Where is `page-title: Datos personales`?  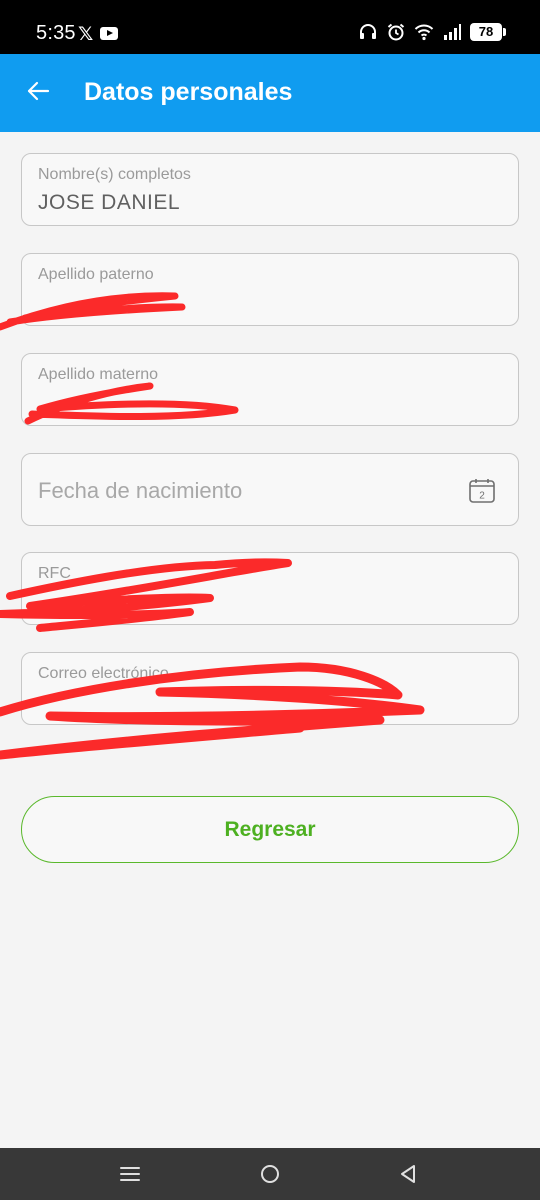 page-title: Datos personales is located at coordinates (188, 92).